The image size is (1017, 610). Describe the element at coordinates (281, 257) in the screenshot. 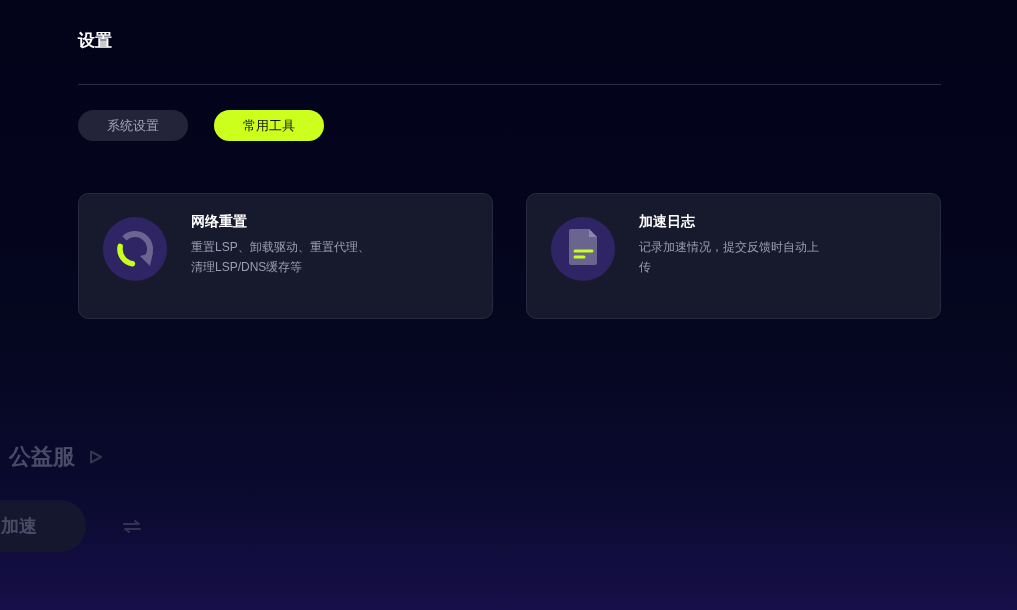

I see `tool-description: 重置LSP、卸载驱动、重置代理、清理LSP/DNS缓存等` at that location.